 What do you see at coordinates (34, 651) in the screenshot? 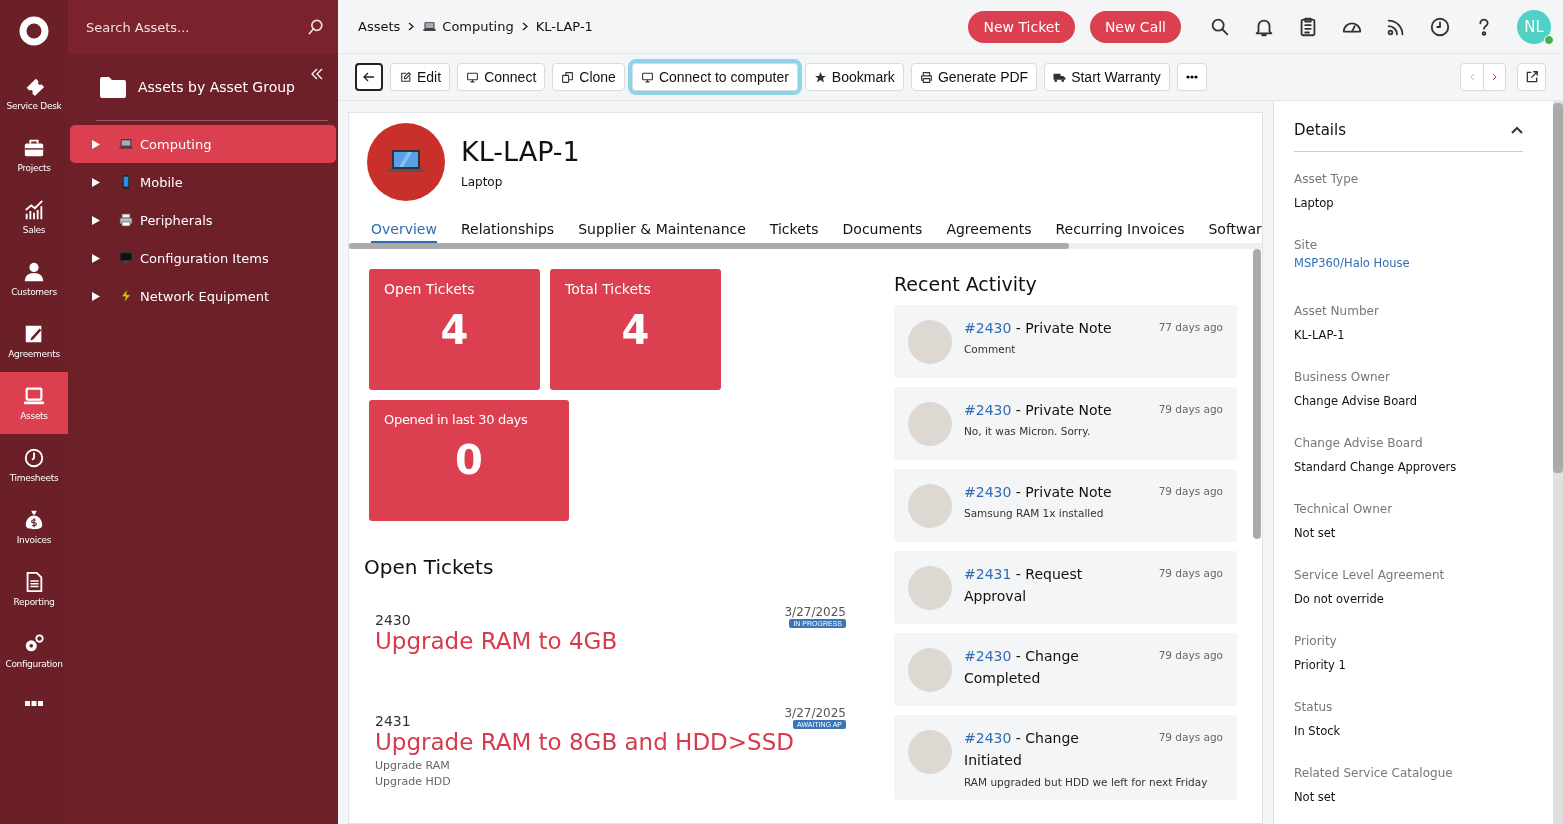
I see `nav-item: Configuration` at bounding box center [34, 651].